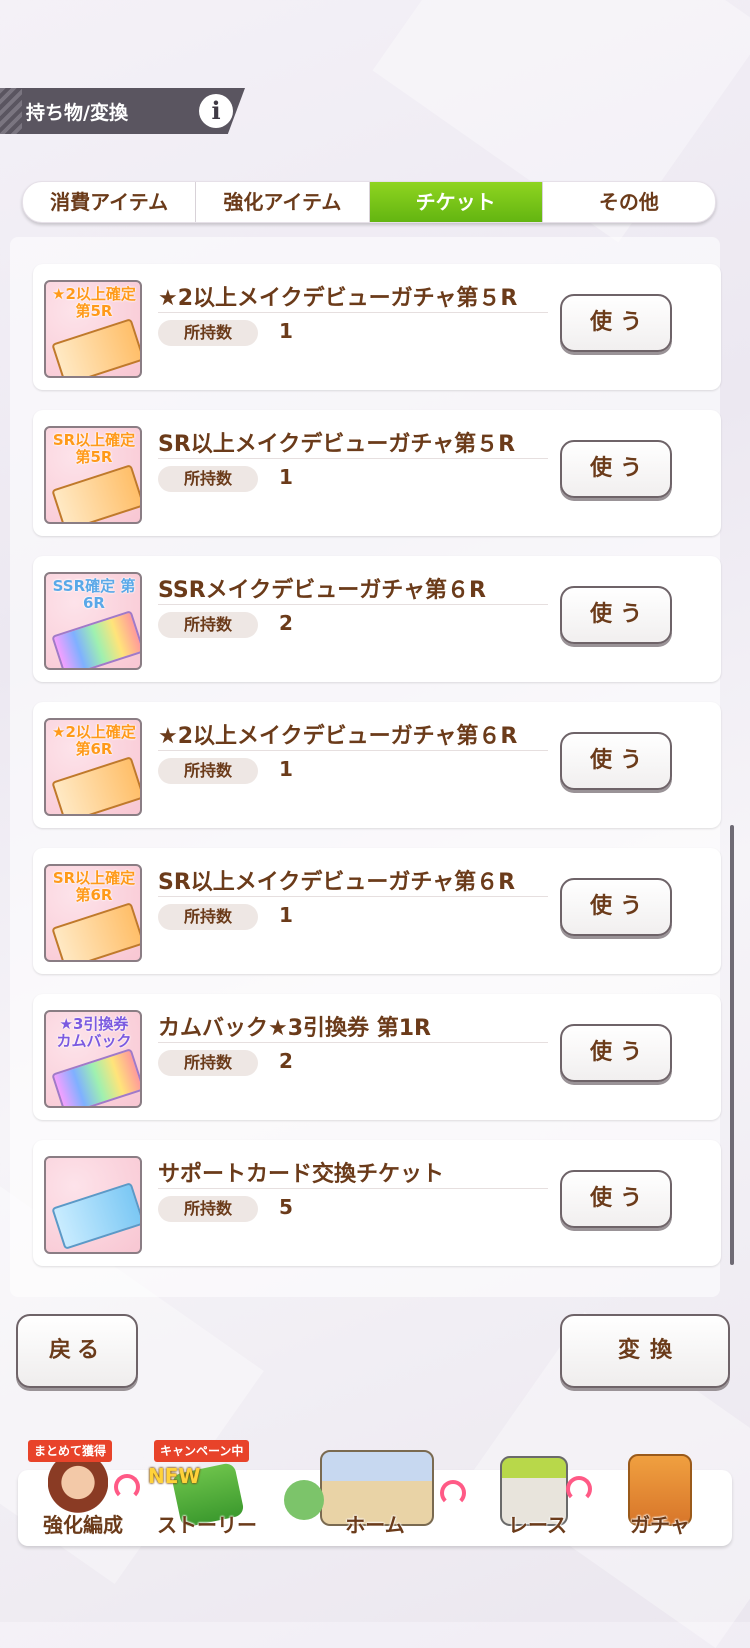  I want to click on item-name: ★2以上メイクデビューガチャ第６R, so click(338, 736).